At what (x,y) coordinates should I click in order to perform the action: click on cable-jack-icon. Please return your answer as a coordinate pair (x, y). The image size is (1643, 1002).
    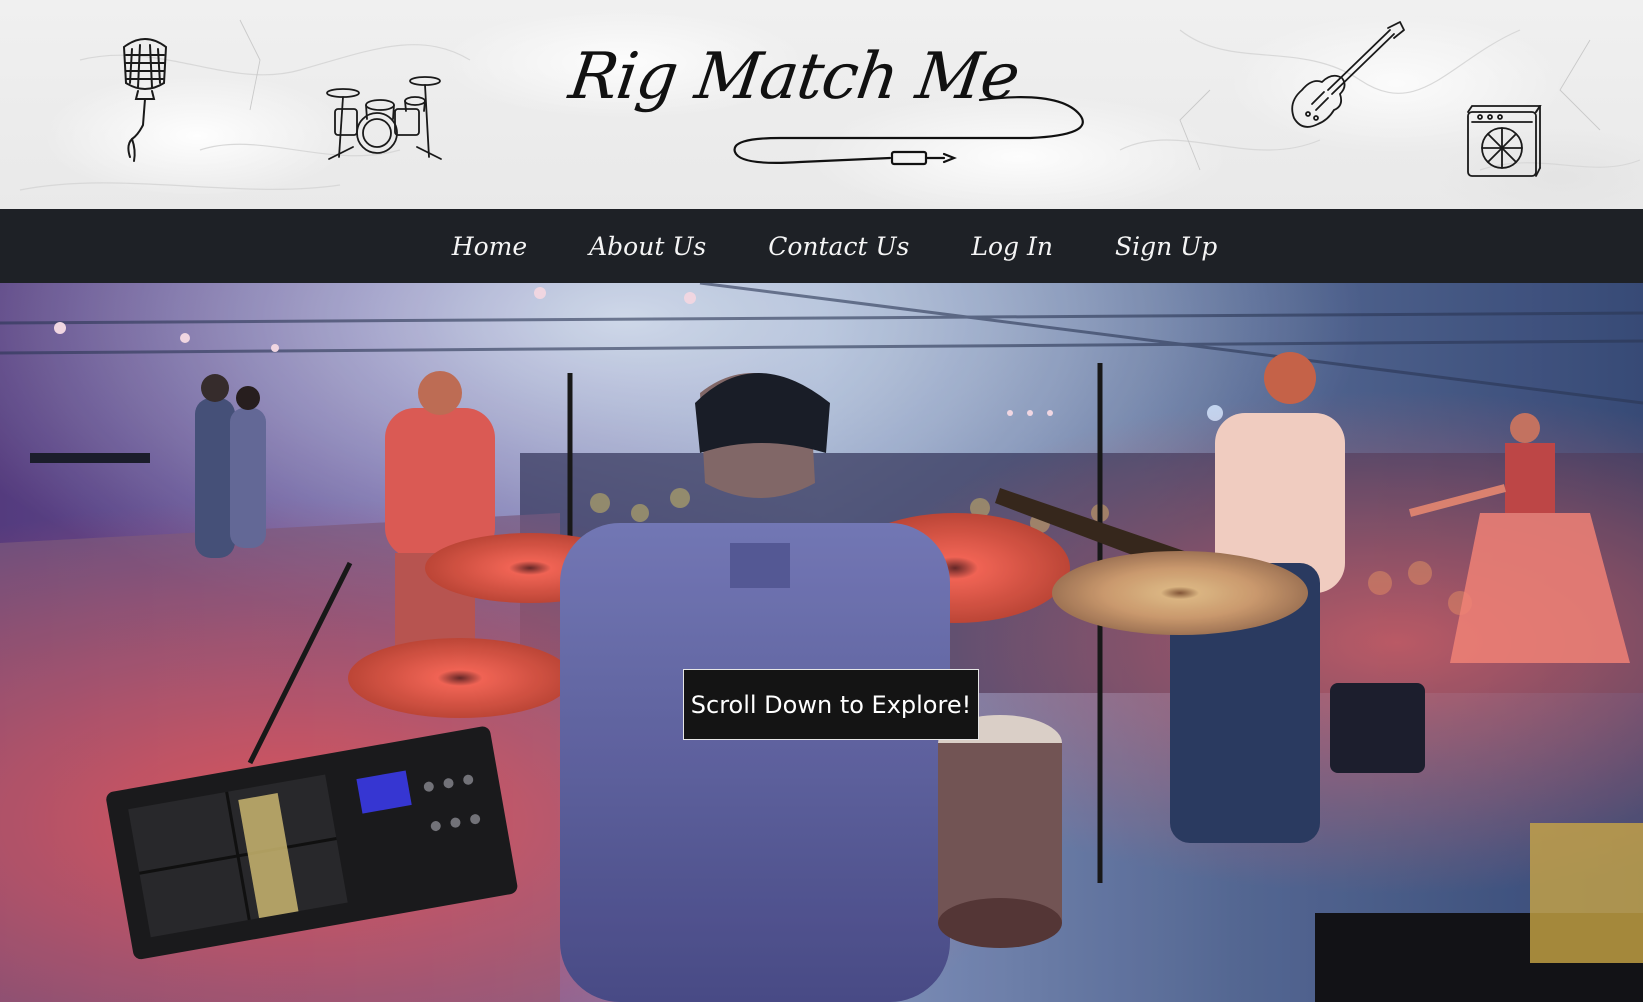
    Looking at the image, I should click on (908, 131).